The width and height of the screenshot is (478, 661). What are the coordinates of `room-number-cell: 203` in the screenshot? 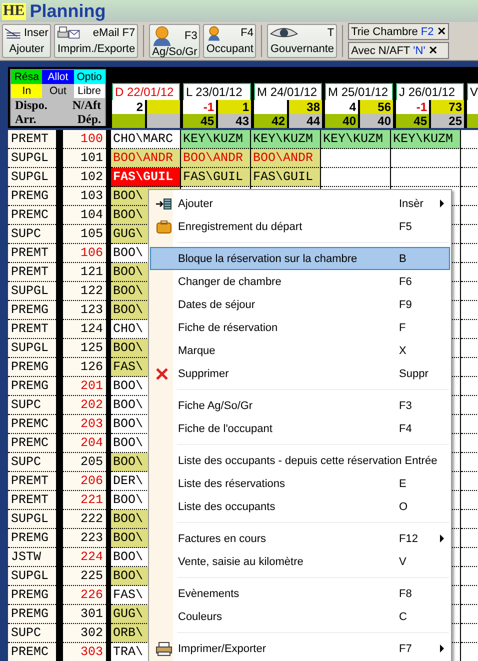 It's located at (84, 424).